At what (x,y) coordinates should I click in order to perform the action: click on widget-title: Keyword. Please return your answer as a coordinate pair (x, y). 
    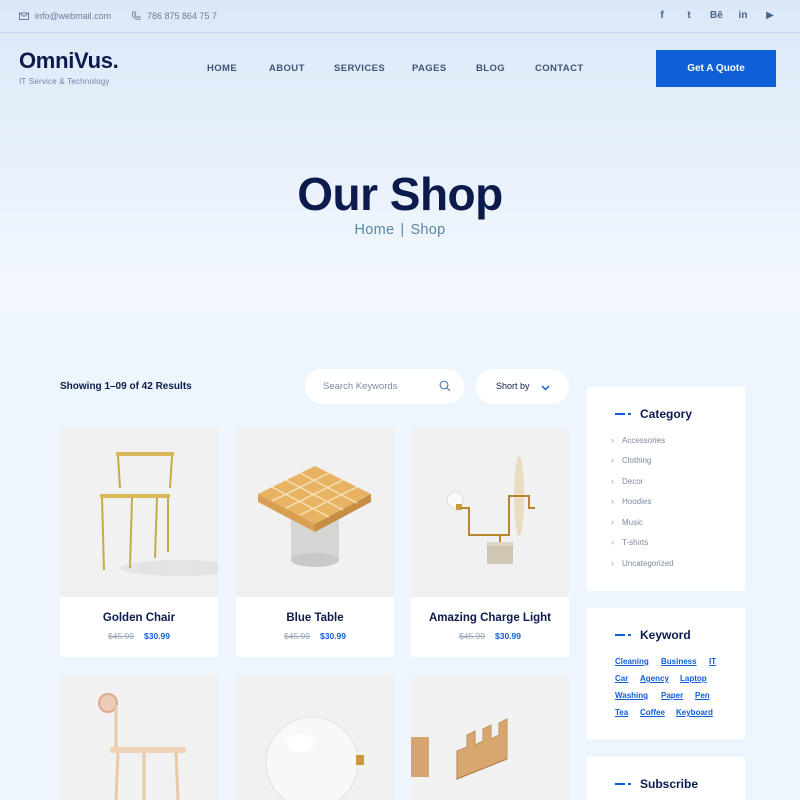
    Looking at the image, I should click on (653, 635).